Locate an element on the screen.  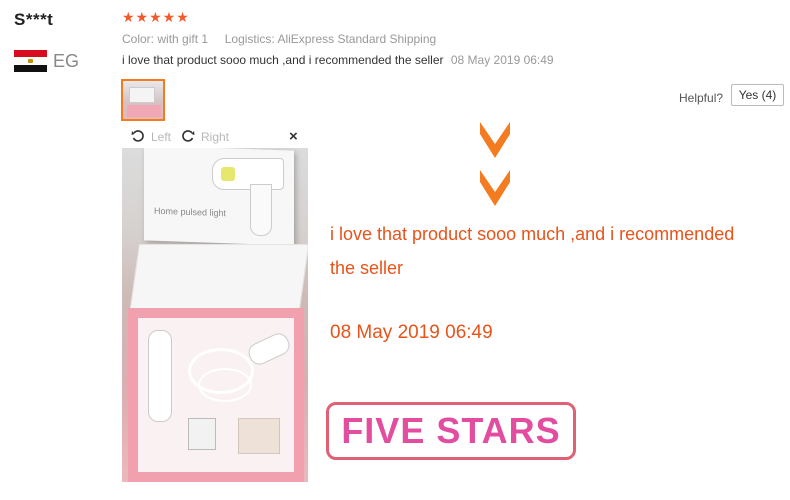
review-date: 08 May 2019 06:49 is located at coordinates (502, 60).